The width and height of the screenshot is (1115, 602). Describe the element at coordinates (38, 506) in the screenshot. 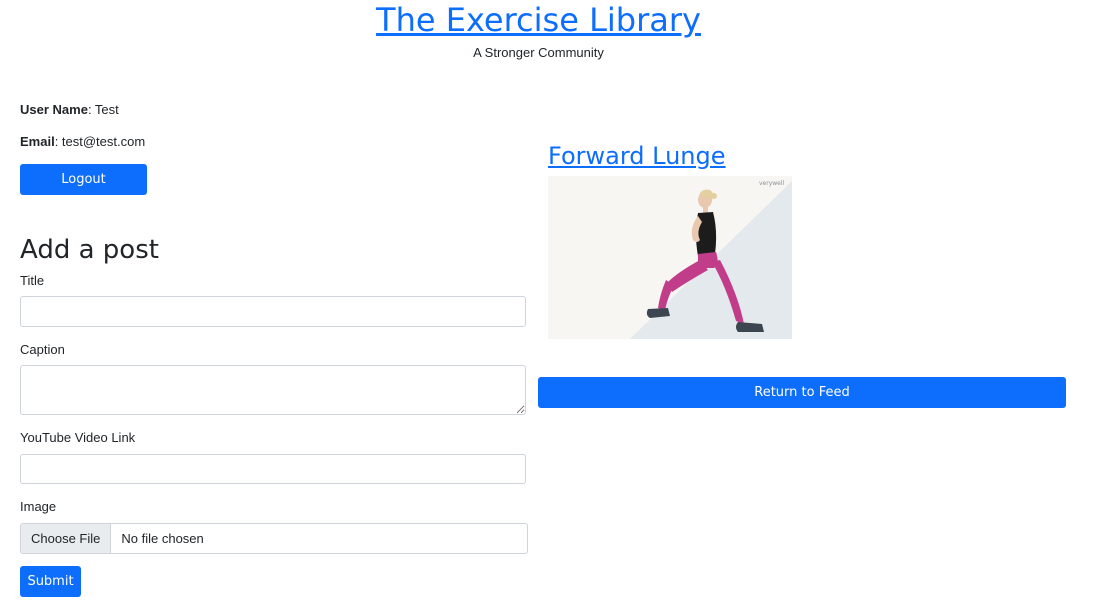

I see `image-label: Image` at that location.